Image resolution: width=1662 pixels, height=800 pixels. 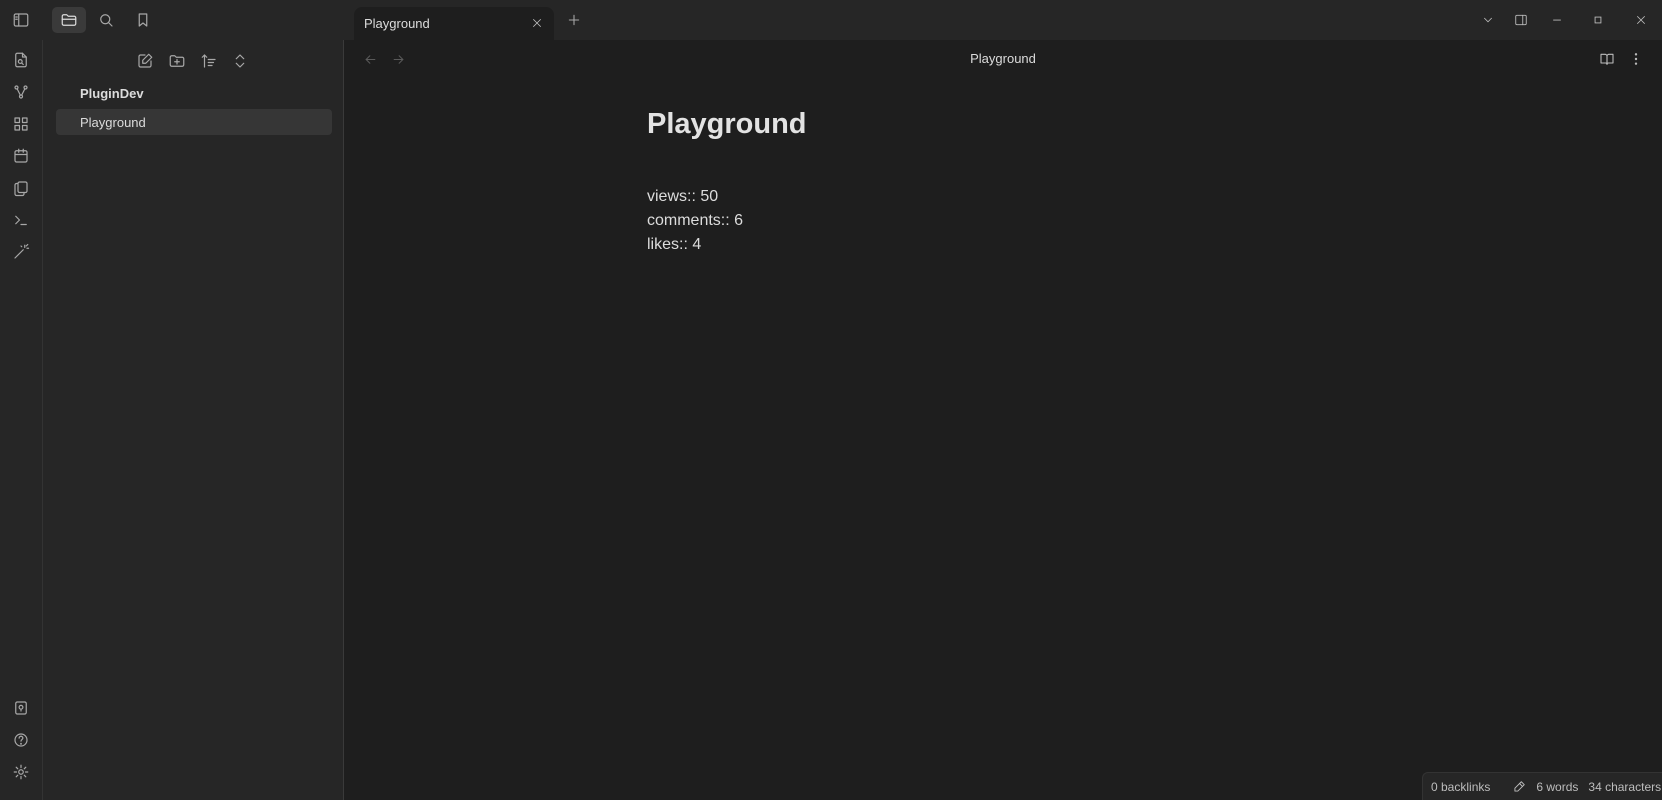 I want to click on tree-folder-plugindev: PluginDev, so click(x=112, y=93).